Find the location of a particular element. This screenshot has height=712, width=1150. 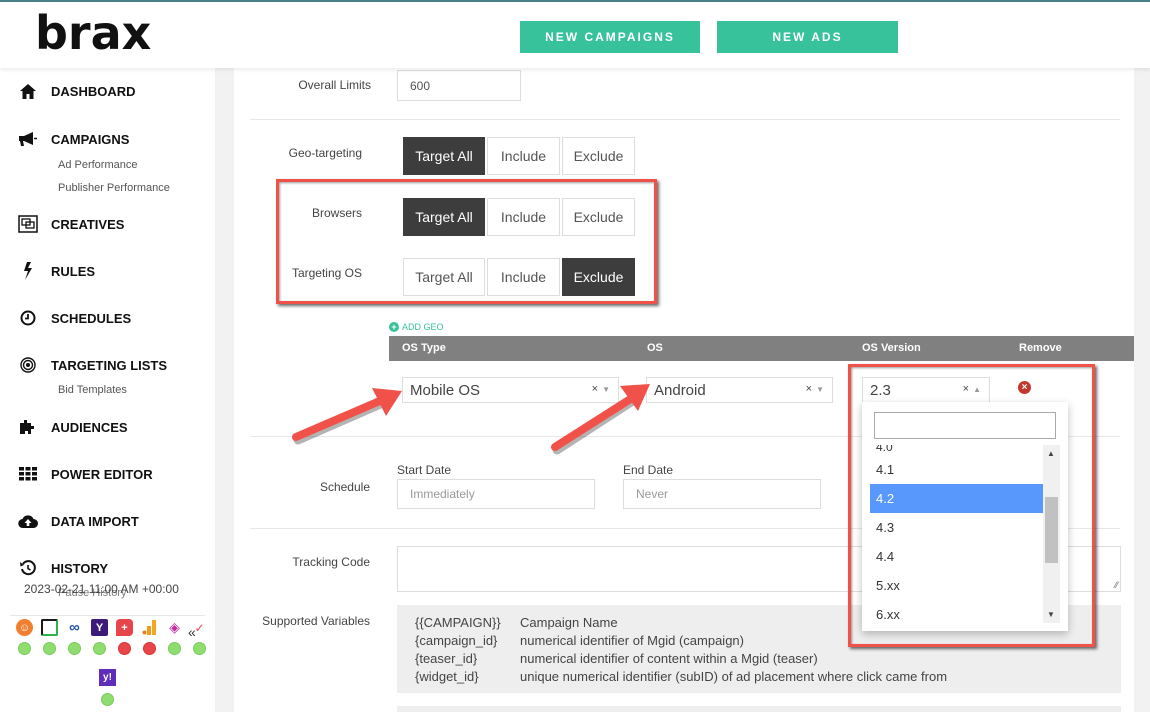

sidebar-item-label: SCHEDULES is located at coordinates (91, 318).